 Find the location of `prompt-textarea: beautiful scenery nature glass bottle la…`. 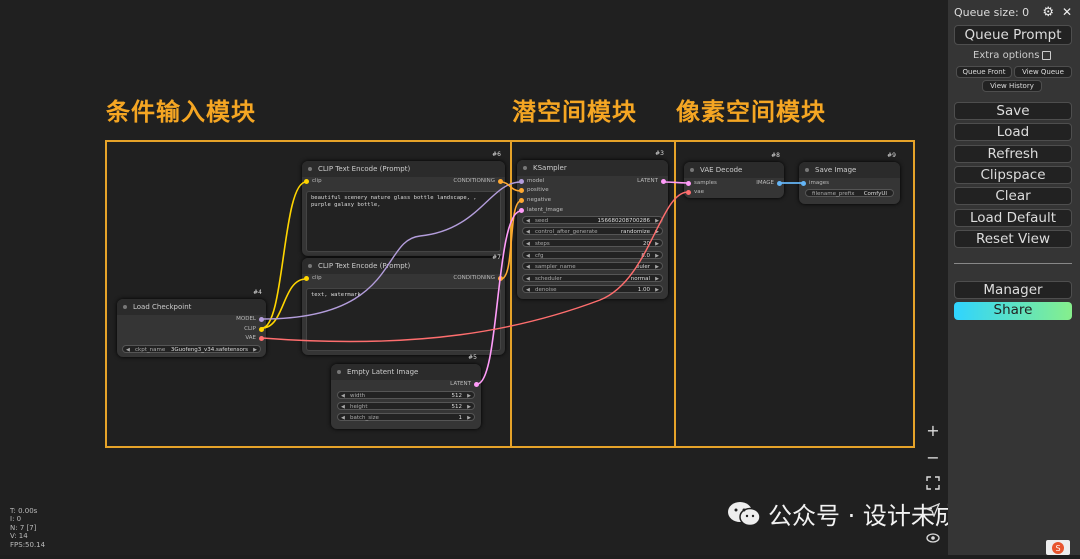

prompt-textarea: beautiful scenery nature glass bottle la… is located at coordinates (403, 221).